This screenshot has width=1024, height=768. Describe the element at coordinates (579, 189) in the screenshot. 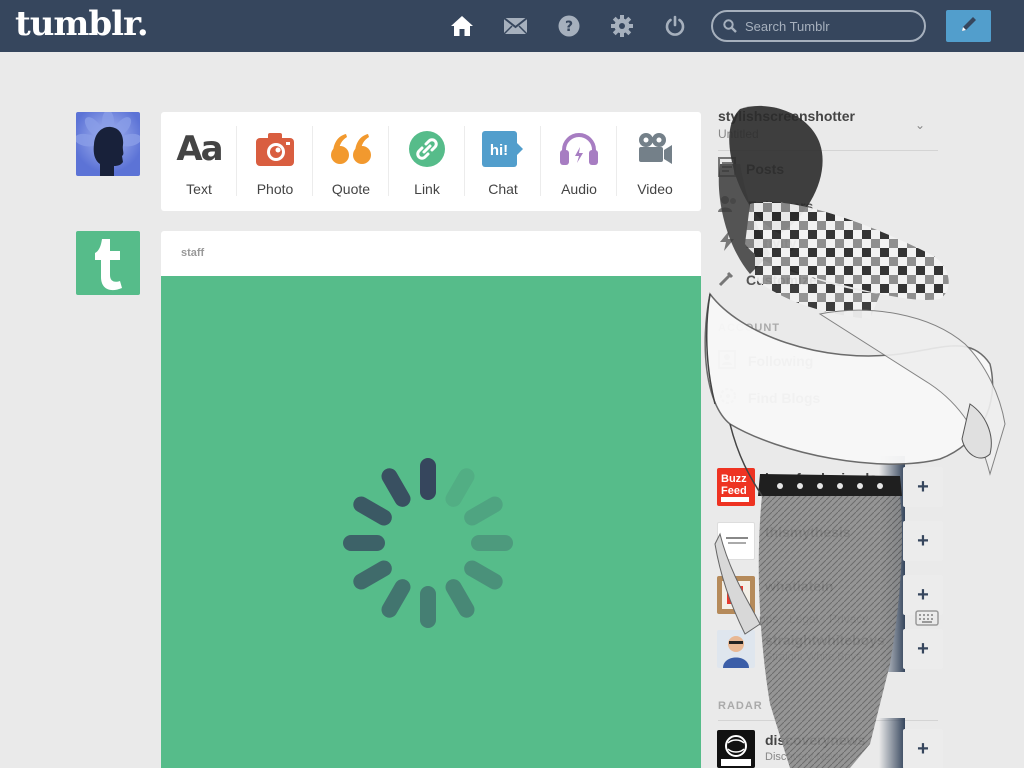

I see `post-type-label: Audio` at that location.